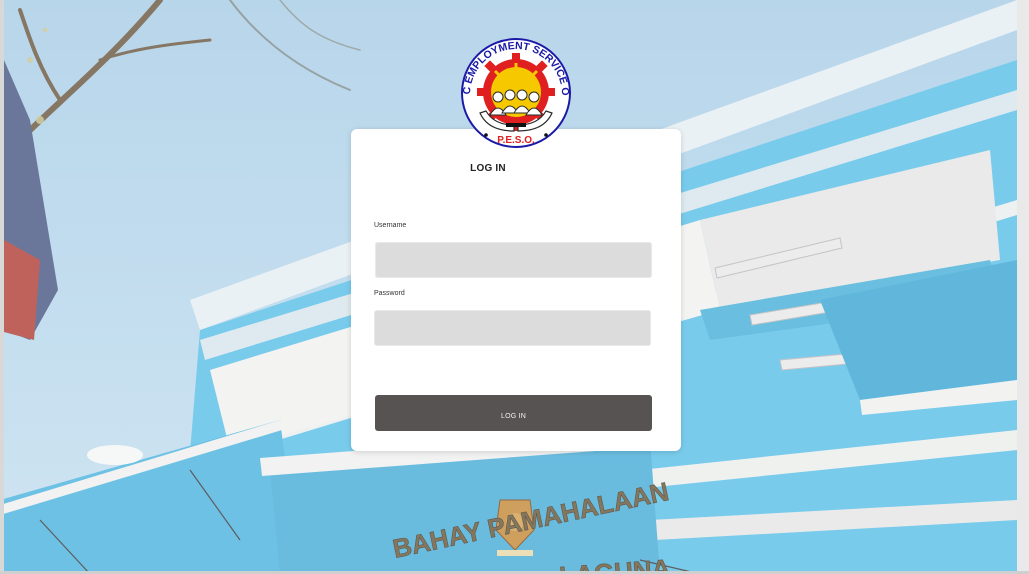 The height and width of the screenshot is (574, 1029). I want to click on peso-logo: PUBLIC EMPLOYMENT SERVICE OFFICE, so click(514, 91).